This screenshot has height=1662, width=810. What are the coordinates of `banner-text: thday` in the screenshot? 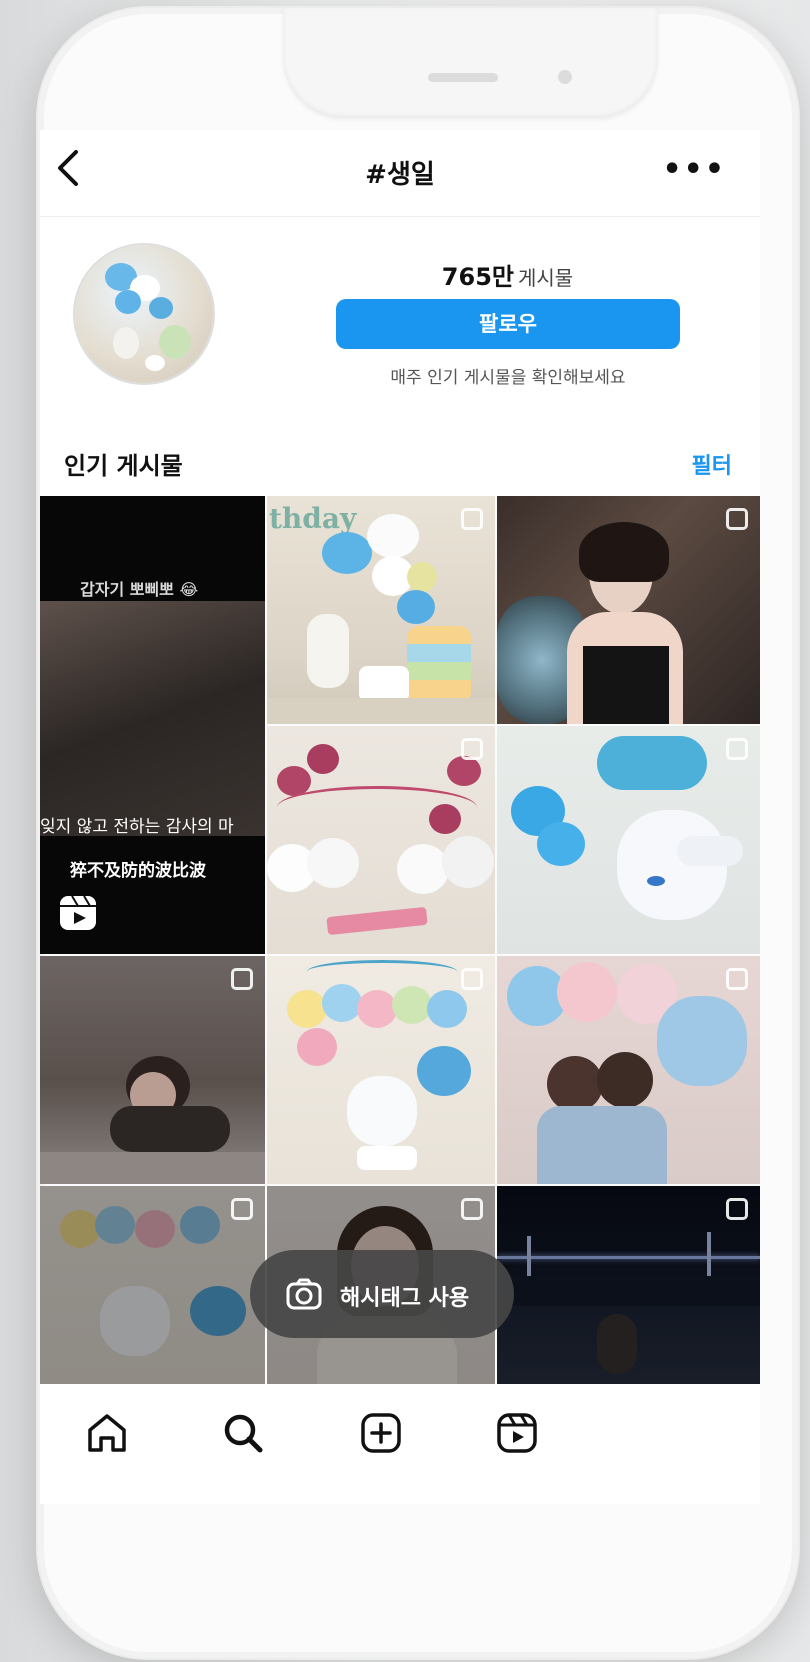 It's located at (313, 518).